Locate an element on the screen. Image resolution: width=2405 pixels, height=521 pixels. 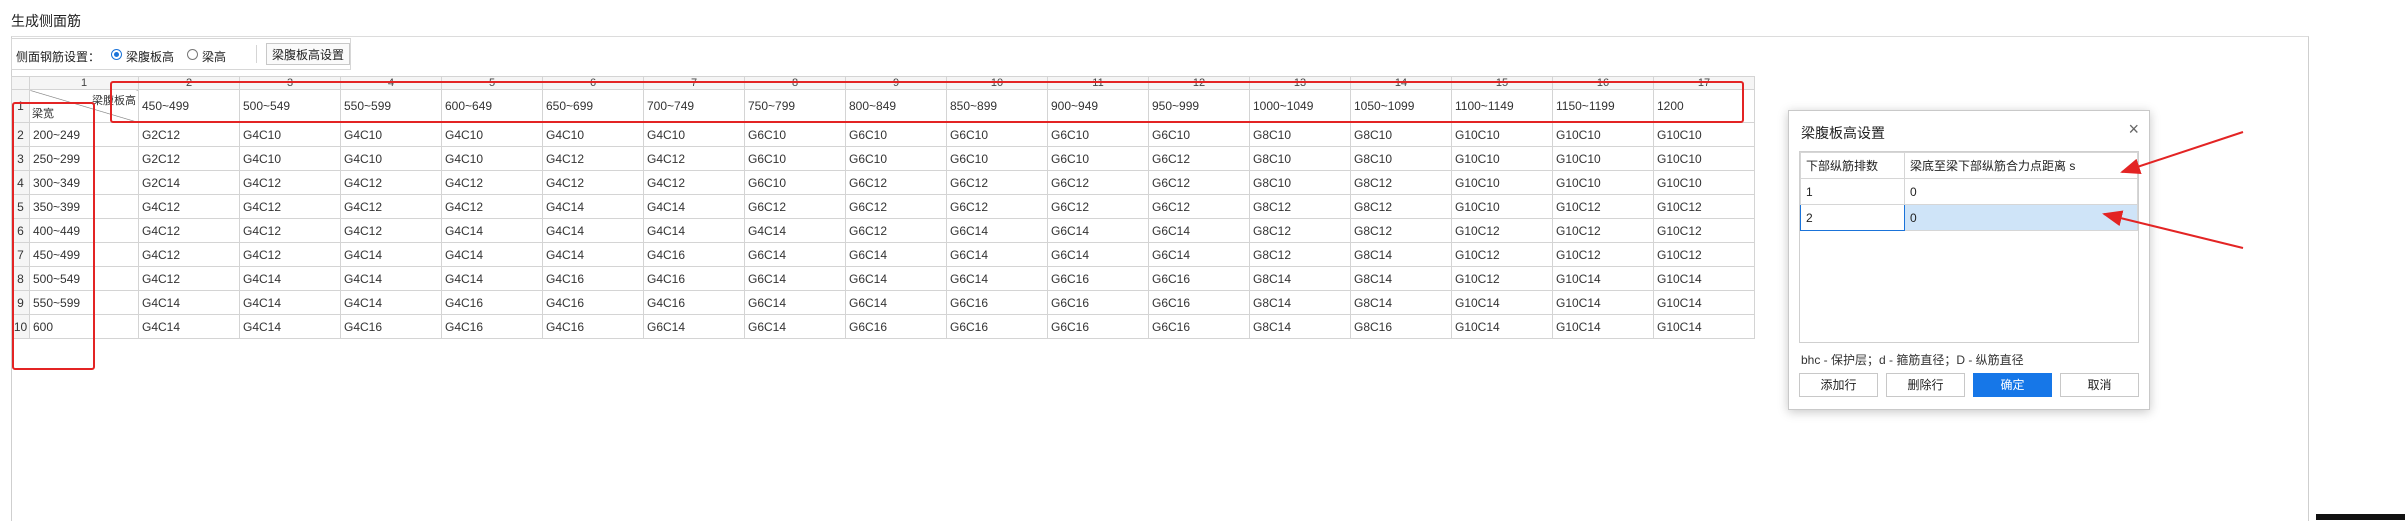
taskbar-edge is located at coordinates (2360, 517).